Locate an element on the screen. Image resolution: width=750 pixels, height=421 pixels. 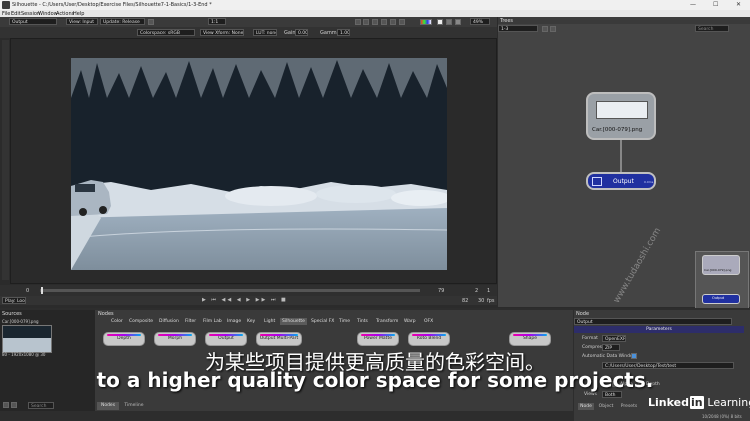
tree-options-icon is located at coordinates (553, 29).